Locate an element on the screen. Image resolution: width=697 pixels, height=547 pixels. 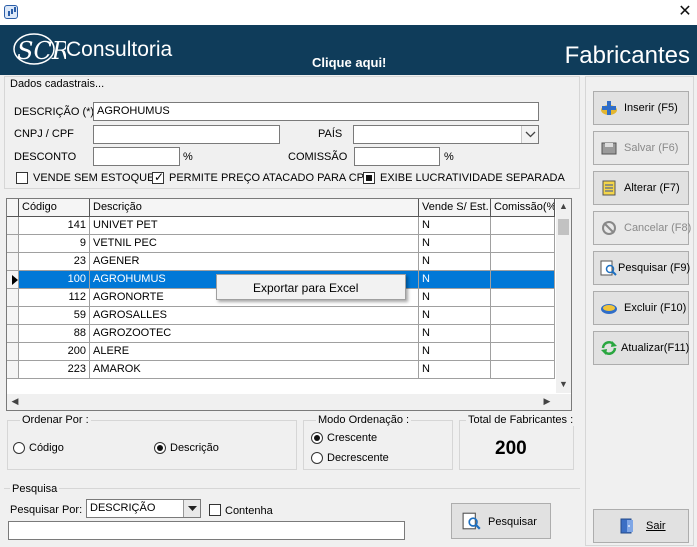
chevron-down-icon is located at coordinates (530, 134).